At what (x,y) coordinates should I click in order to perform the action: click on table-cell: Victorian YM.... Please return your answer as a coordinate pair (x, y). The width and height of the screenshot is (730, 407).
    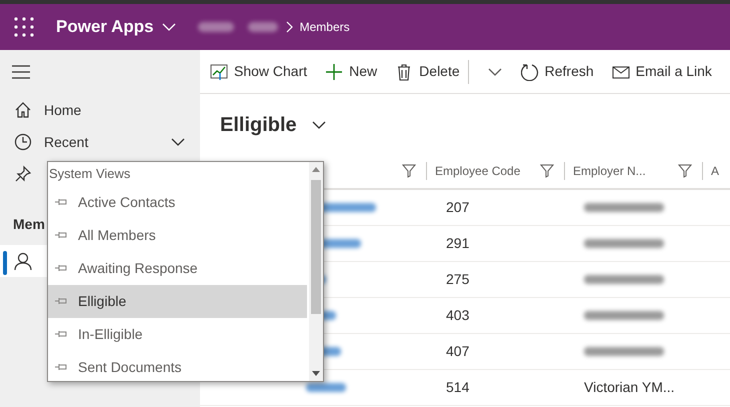
    Looking at the image, I should click on (629, 387).